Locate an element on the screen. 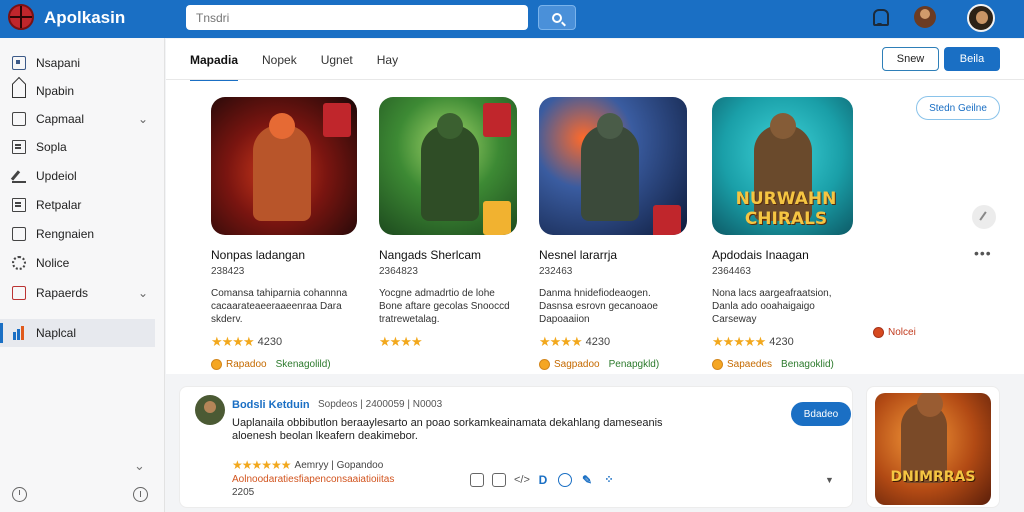 The width and height of the screenshot is (1024, 512). filter-pill-button: Stedn Geilne is located at coordinates (958, 108).